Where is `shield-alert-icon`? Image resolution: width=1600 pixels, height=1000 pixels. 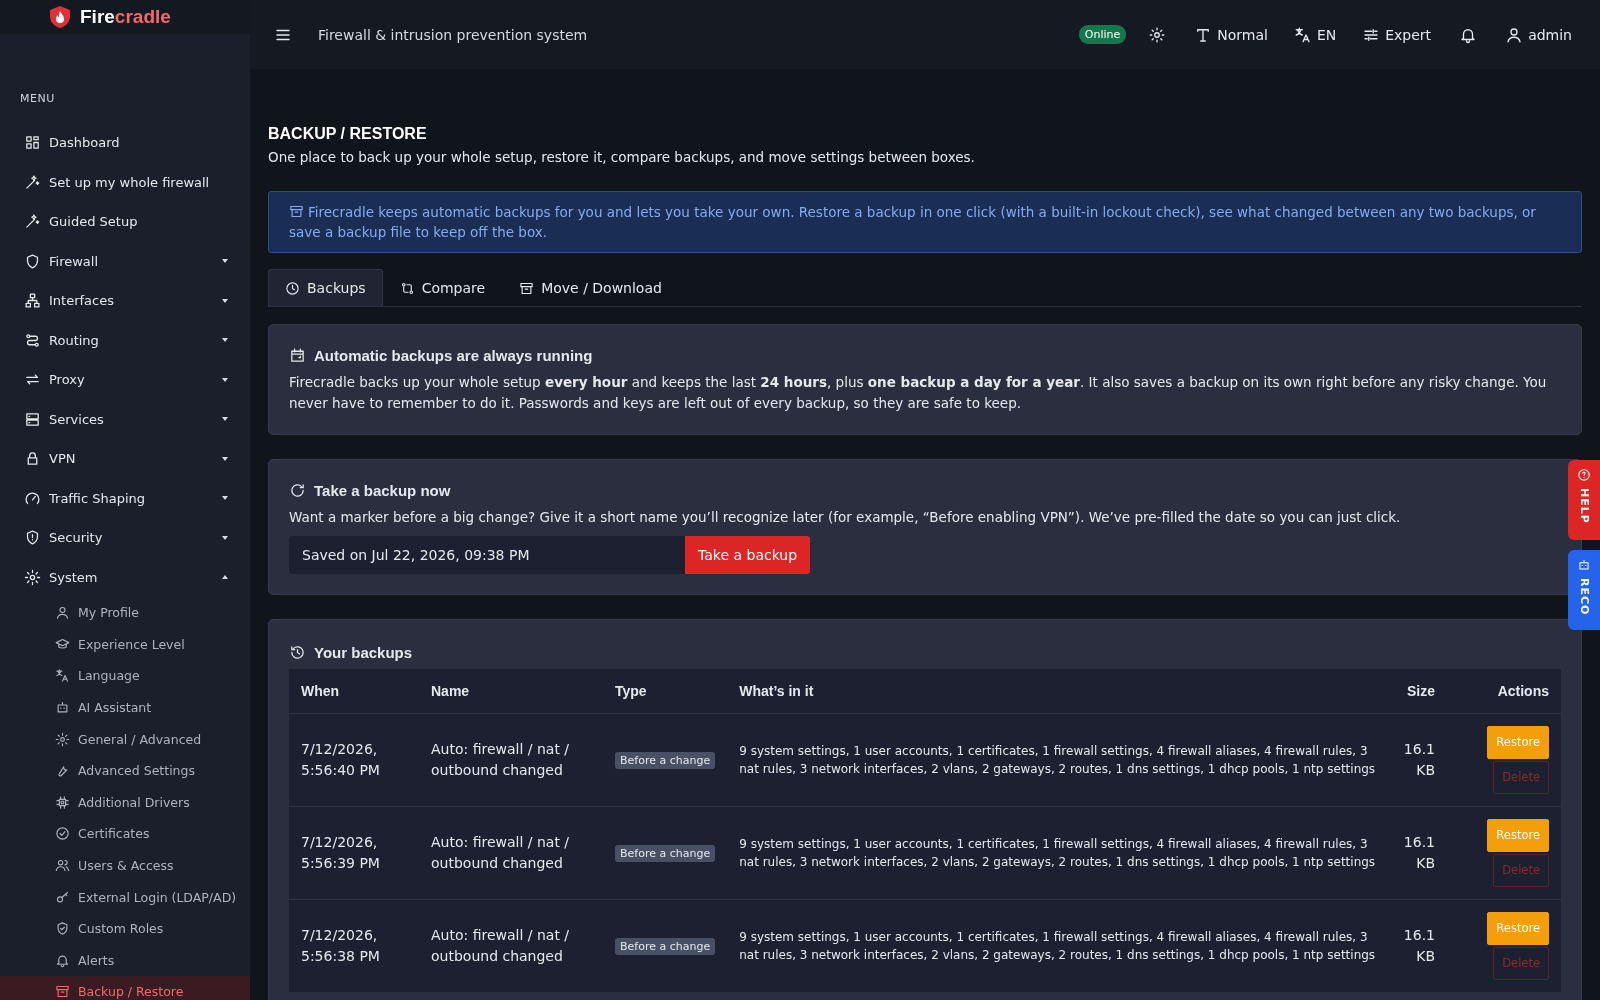 shield-alert-icon is located at coordinates (32, 538).